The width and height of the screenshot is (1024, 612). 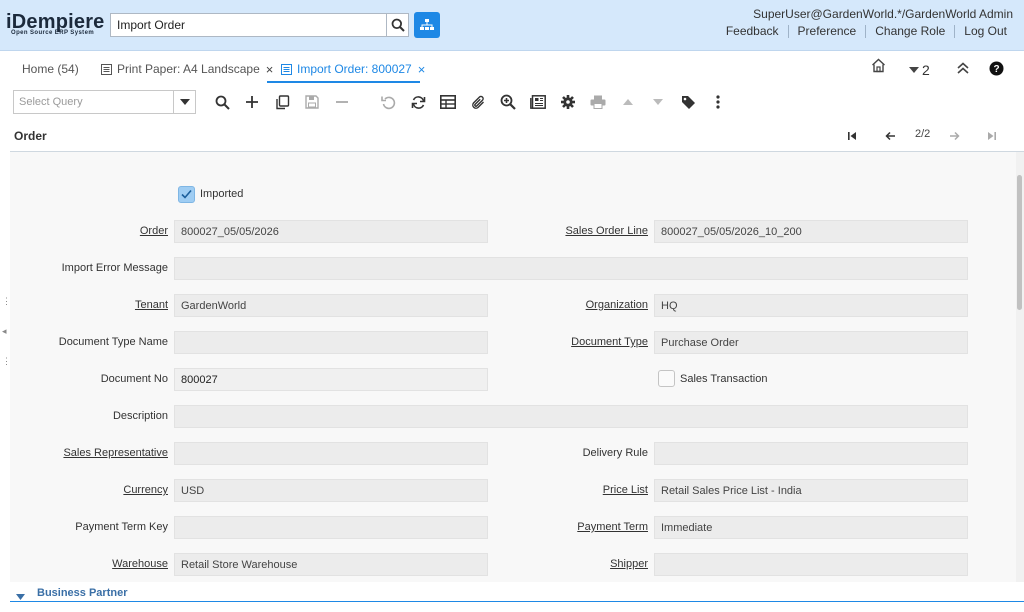 What do you see at coordinates (448, 102) in the screenshot?
I see `grid-toggle-icon` at bounding box center [448, 102].